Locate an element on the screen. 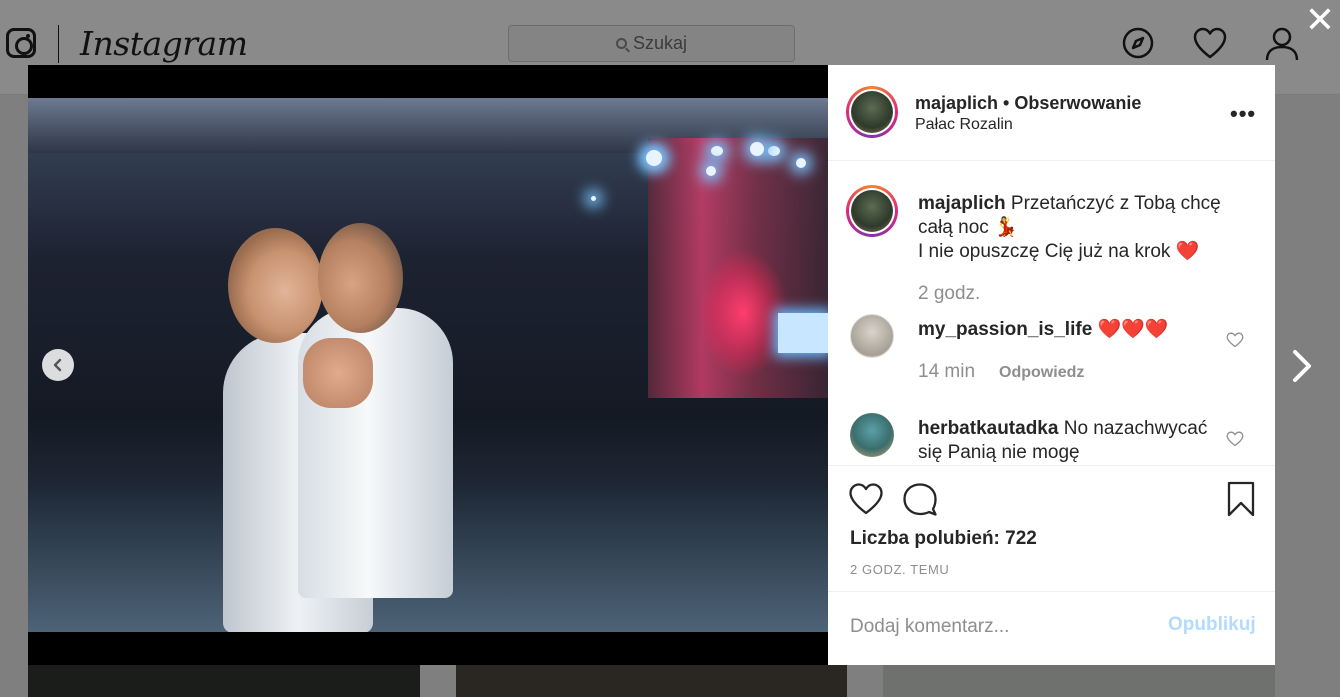 This screenshot has height=697, width=1340. comment-meta: 14 min Odpowiedz is located at coordinates (1001, 372).